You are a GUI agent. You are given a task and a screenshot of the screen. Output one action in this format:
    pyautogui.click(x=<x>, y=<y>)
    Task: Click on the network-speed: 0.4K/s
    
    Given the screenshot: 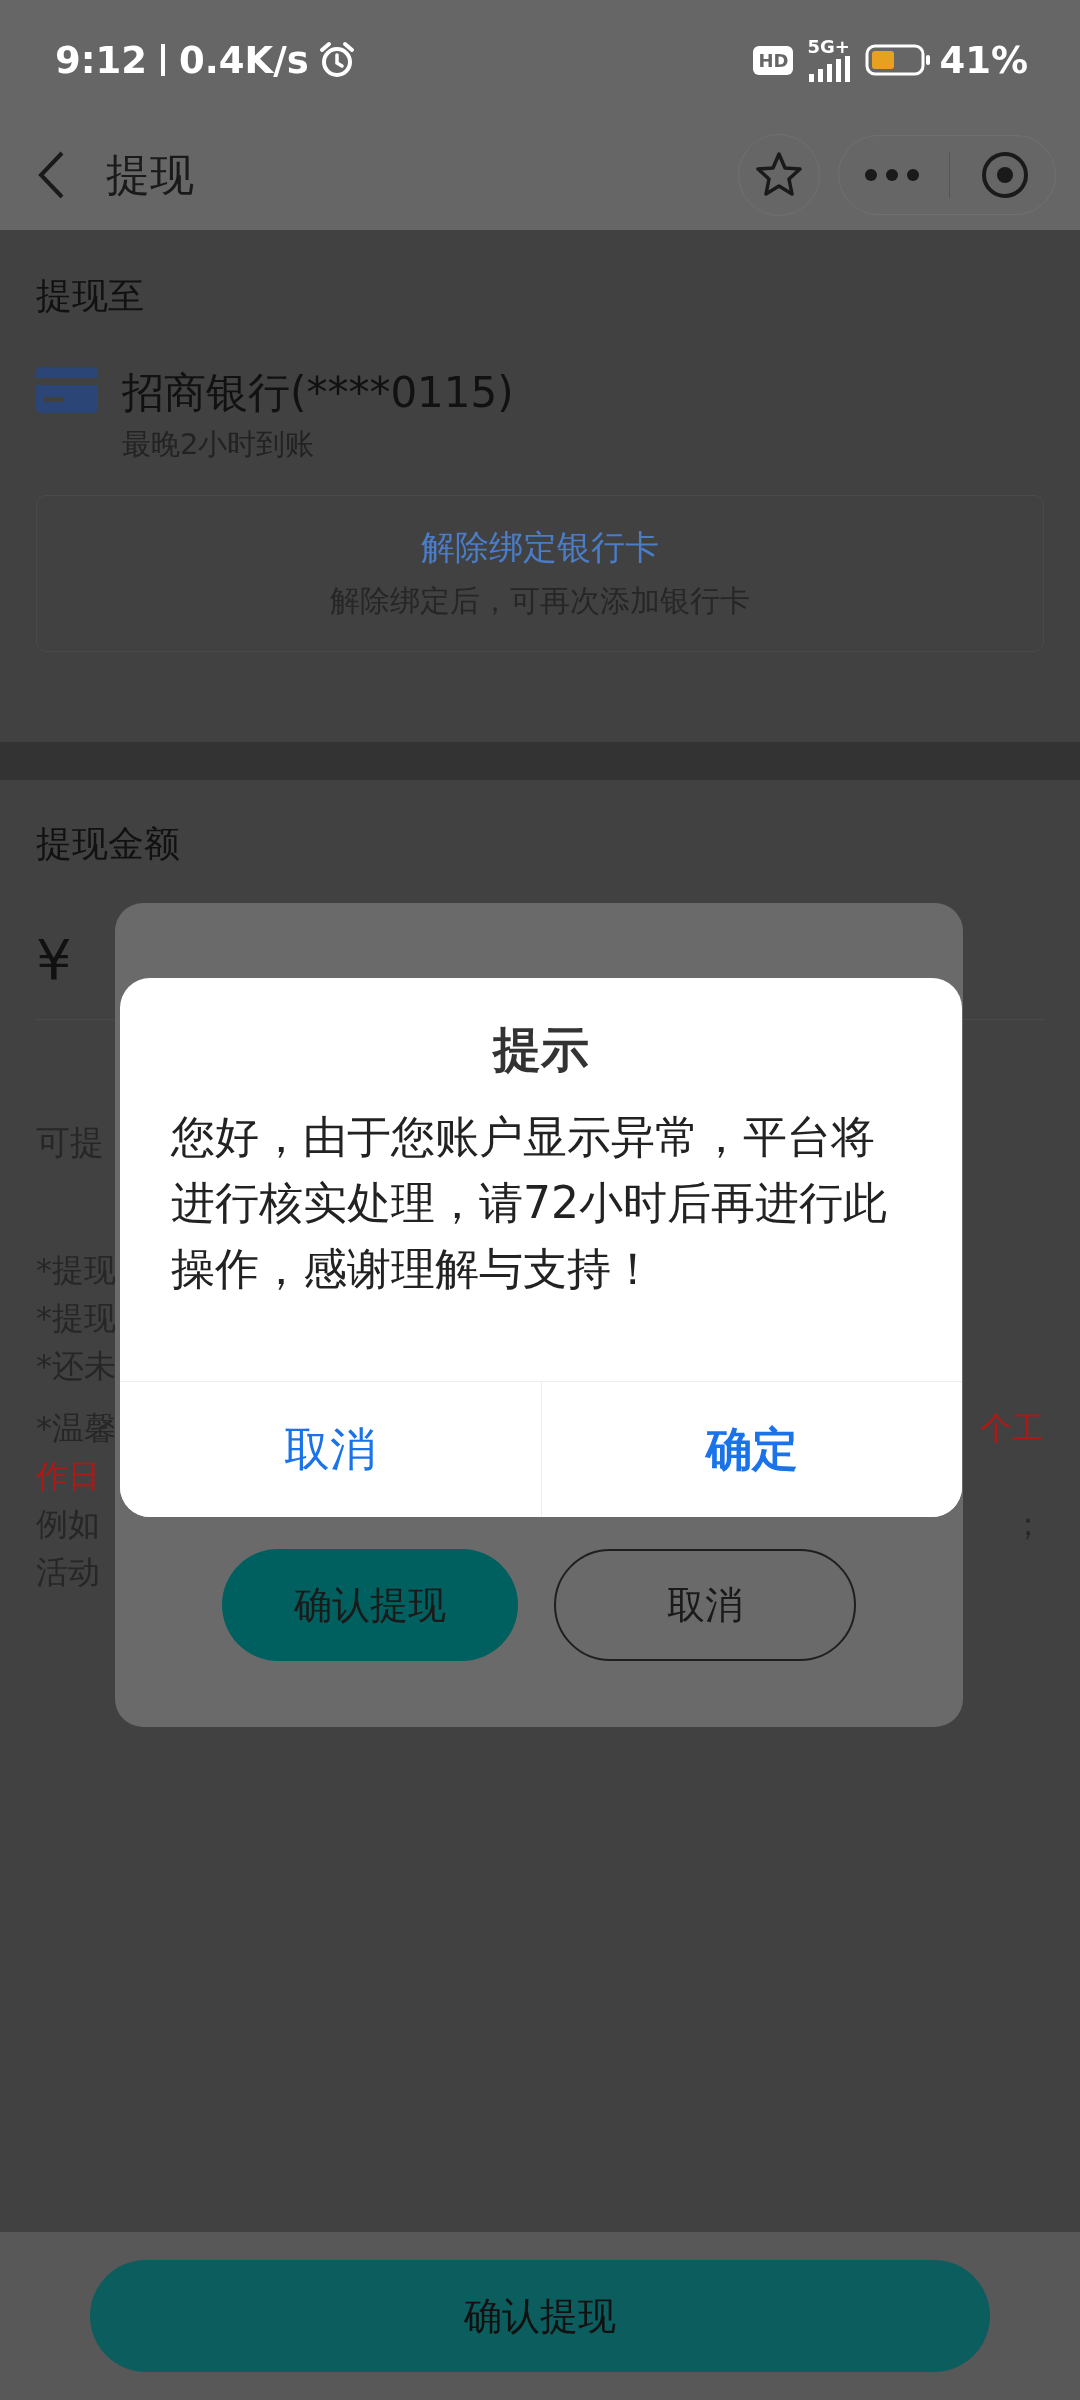 What is the action you would take?
    pyautogui.click(x=244, y=60)
    